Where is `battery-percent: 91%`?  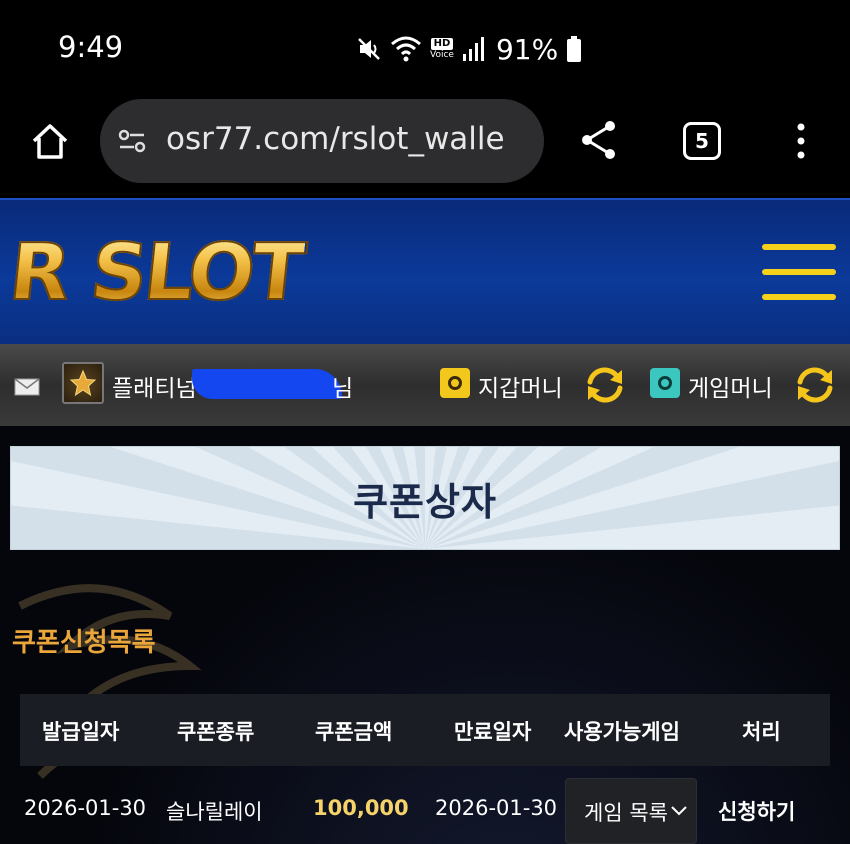 battery-percent: 91% is located at coordinates (527, 49).